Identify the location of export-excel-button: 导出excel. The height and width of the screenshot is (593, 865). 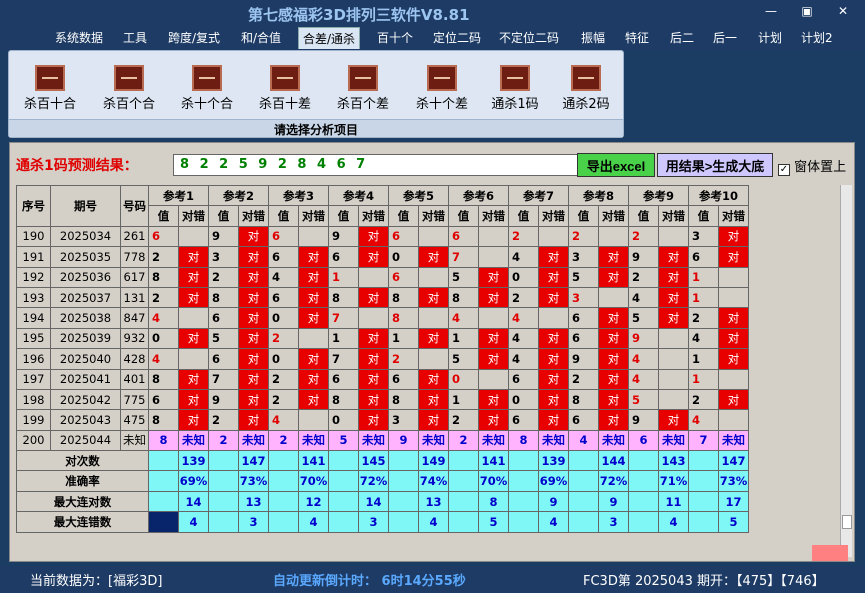
(616, 165).